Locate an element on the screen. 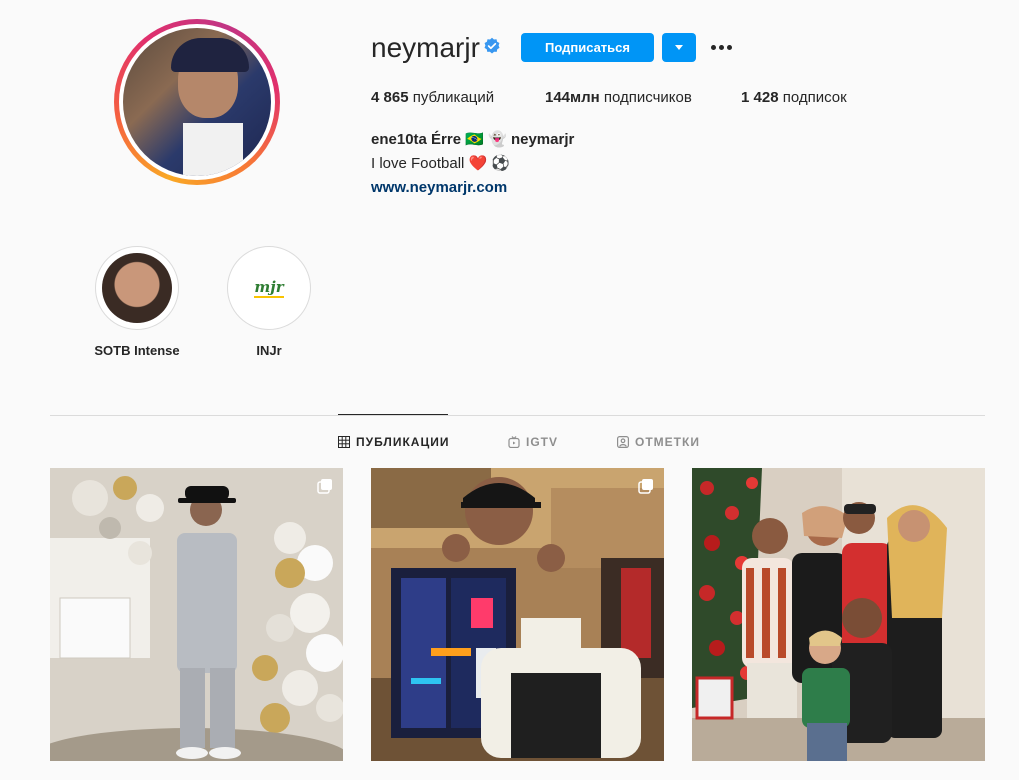  bio-text: I love Football is located at coordinates (418, 163).